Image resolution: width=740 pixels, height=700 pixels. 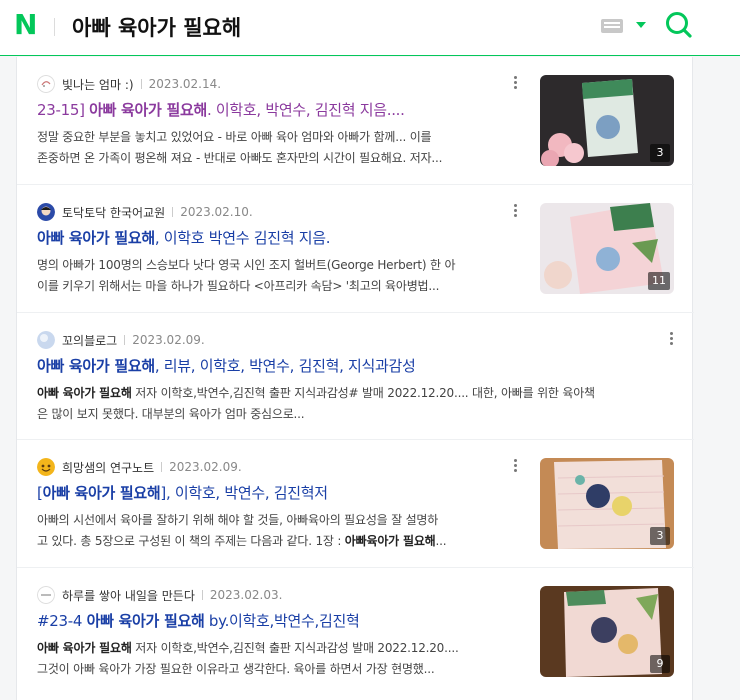 What do you see at coordinates (108, 467) in the screenshot?
I see `blog-name: 희망샘의 연구노트` at bounding box center [108, 467].